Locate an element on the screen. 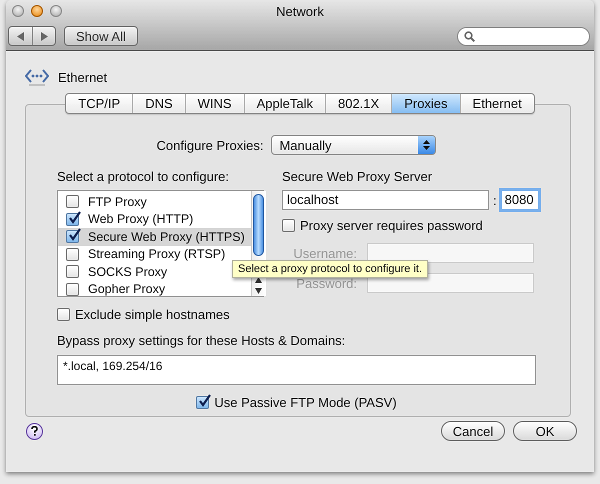  tab: DNS is located at coordinates (158, 103).